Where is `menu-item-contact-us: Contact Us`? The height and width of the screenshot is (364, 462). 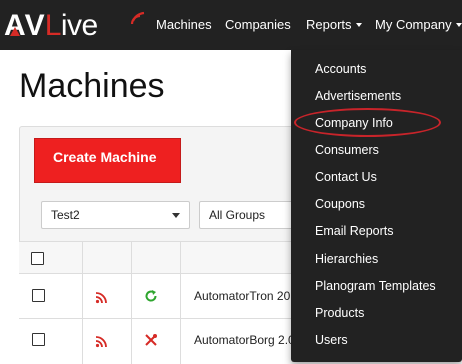 menu-item-contact-us: Contact Us is located at coordinates (346, 177).